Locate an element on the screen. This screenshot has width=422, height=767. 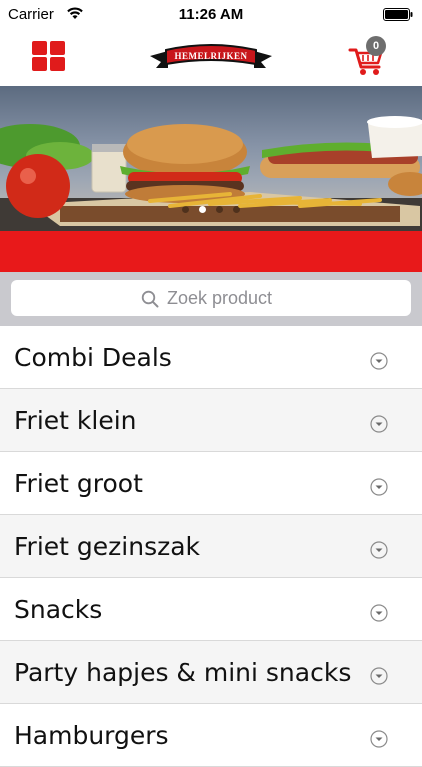
logo: HEMELRIJKEN is located at coordinates (211, 56).